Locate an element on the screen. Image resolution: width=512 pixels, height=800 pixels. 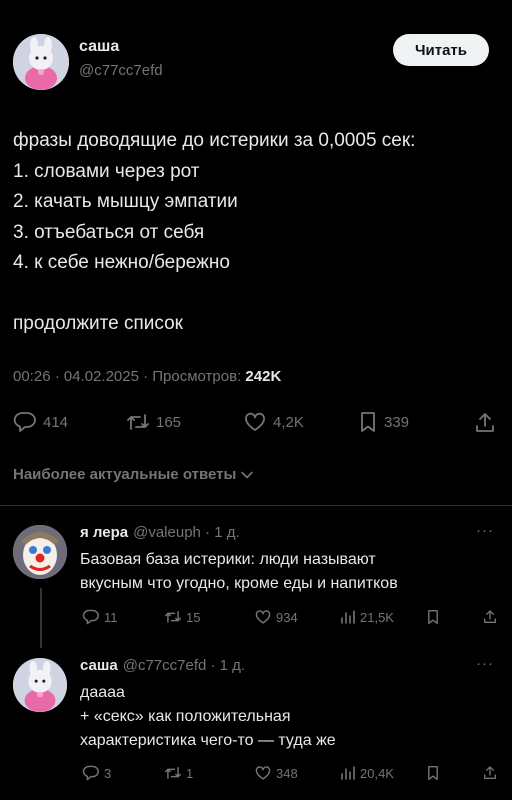
post-text-line: 3. отъебаться от себя is located at coordinates (109, 232).